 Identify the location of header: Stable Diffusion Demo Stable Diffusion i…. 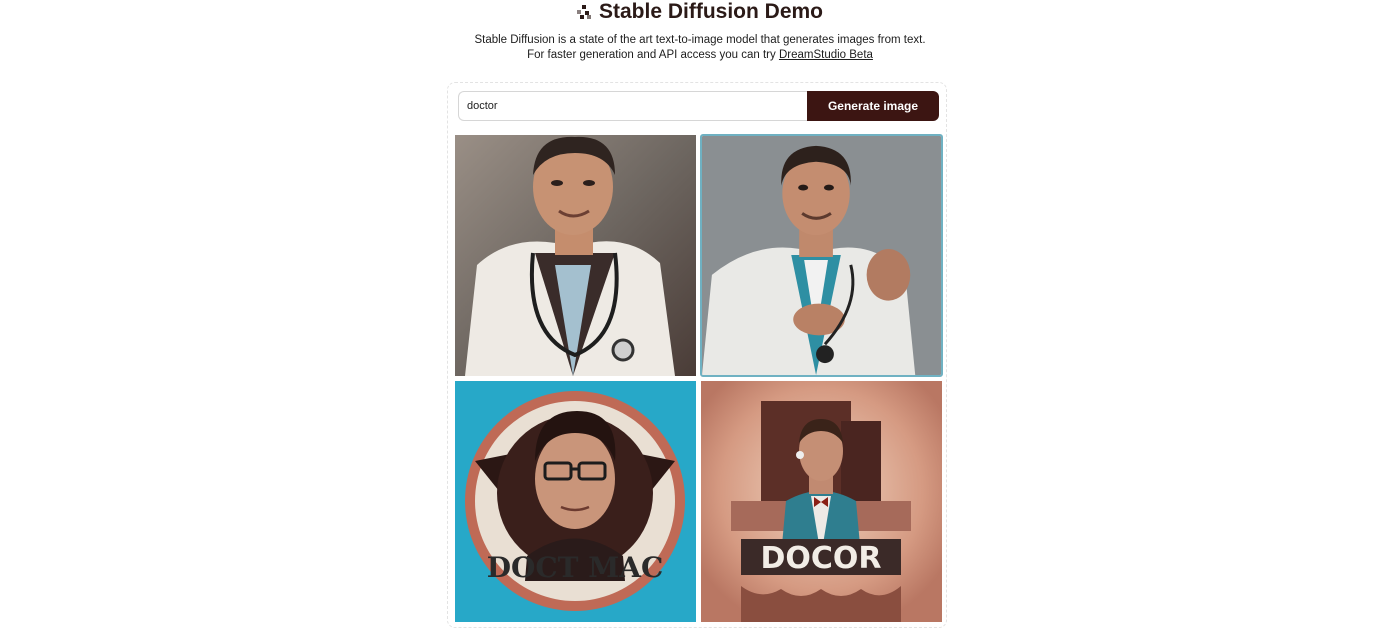
(700, 31).